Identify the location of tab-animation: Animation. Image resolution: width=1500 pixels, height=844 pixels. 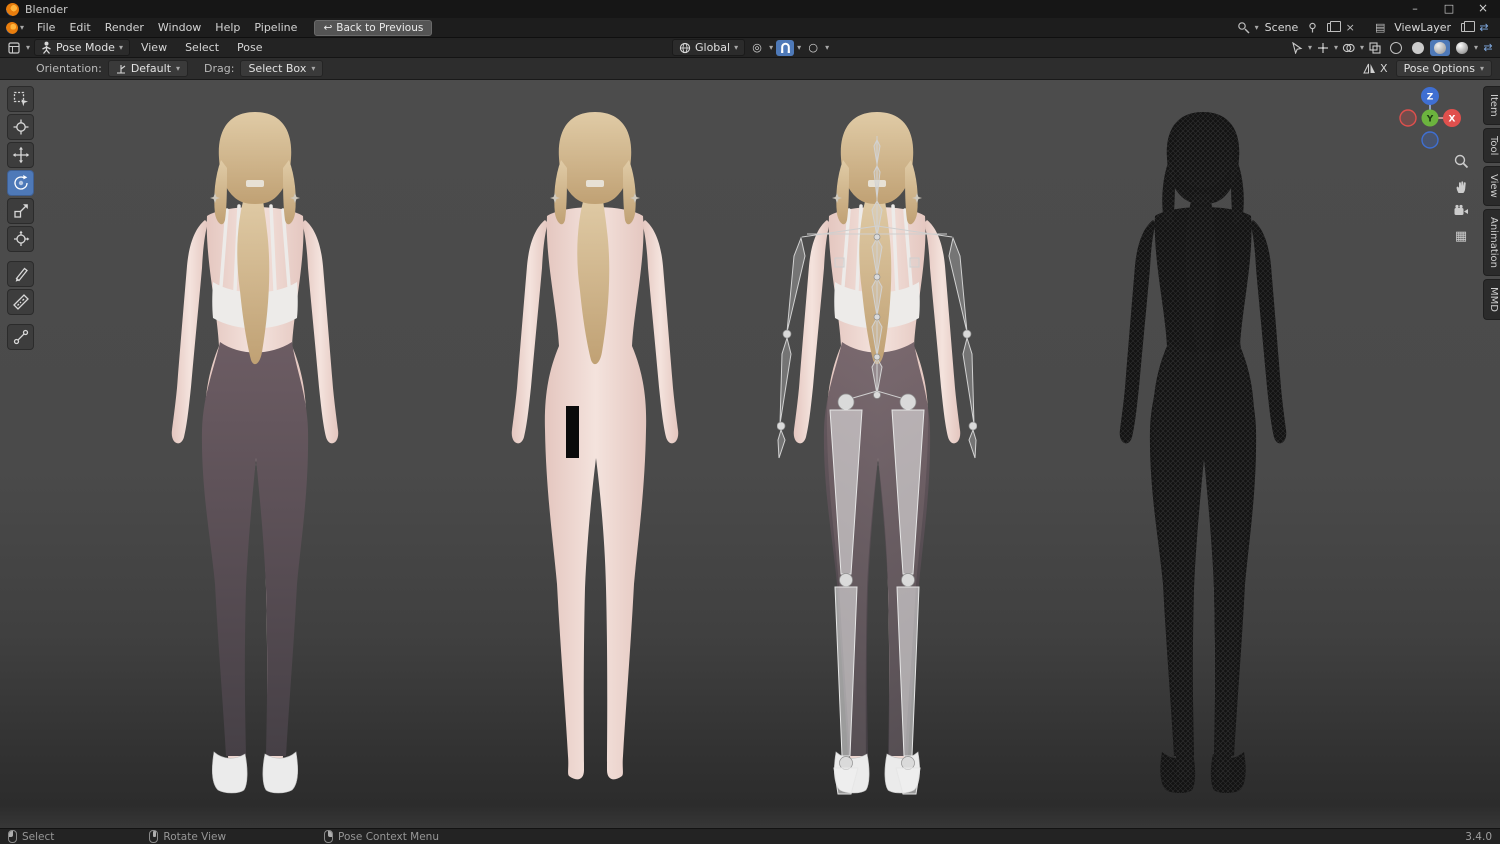
(1491, 242).